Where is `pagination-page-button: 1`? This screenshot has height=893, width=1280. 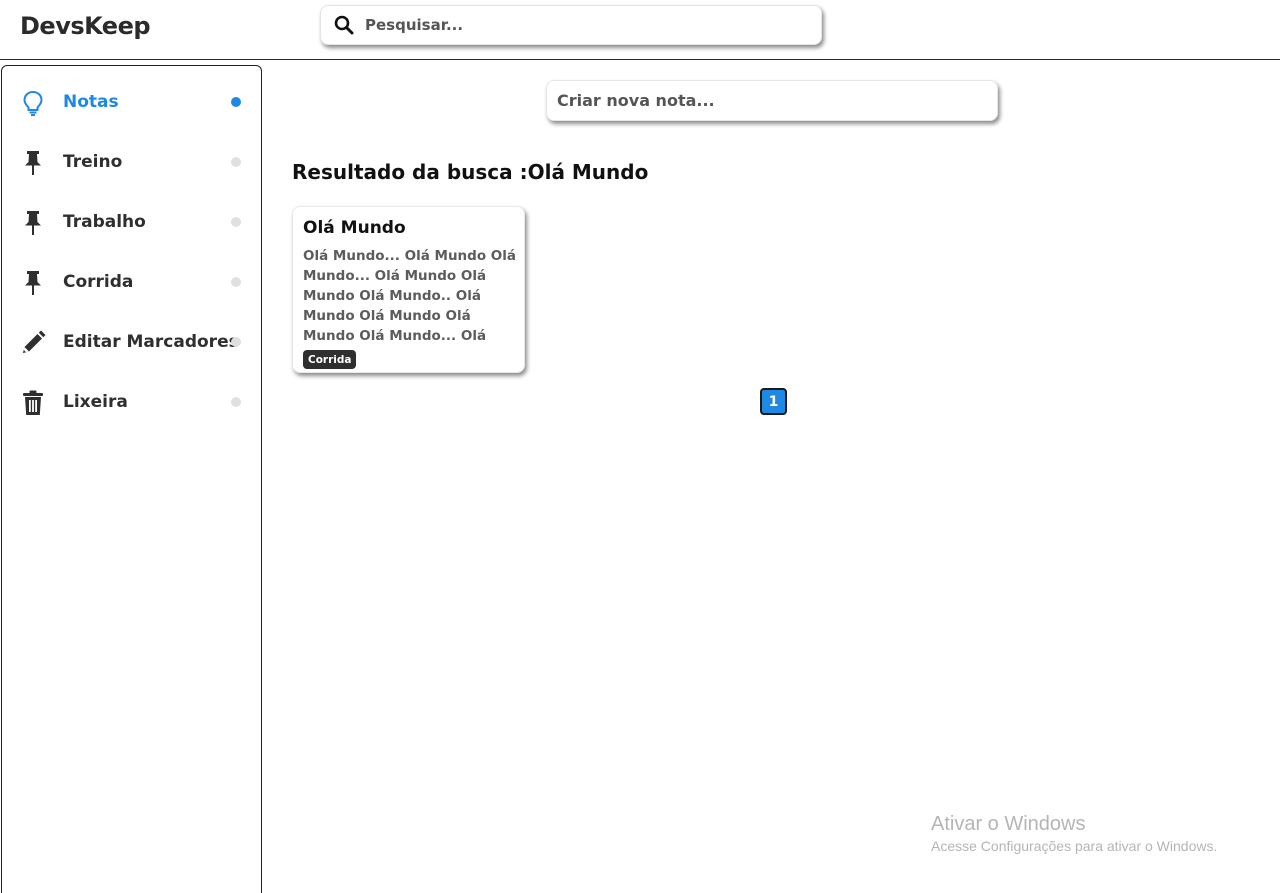
pagination-page-button: 1 is located at coordinates (773, 401).